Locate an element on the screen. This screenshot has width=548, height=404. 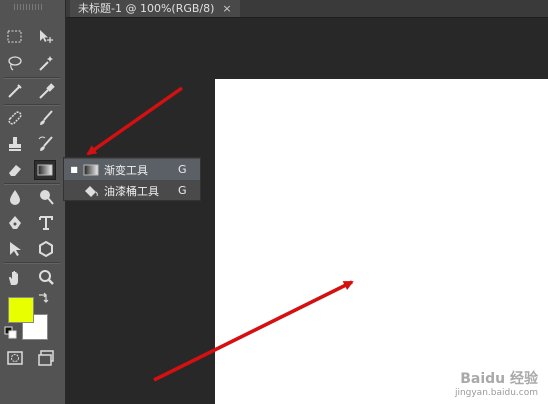
marquee-icon is located at coordinates (15, 37).